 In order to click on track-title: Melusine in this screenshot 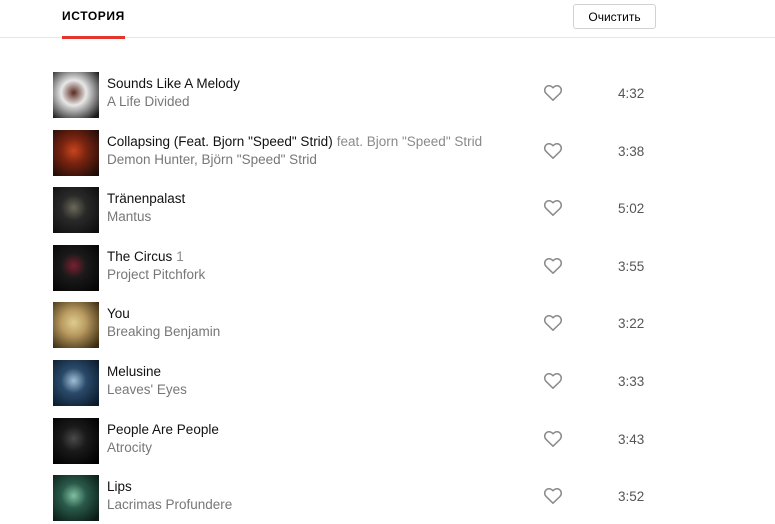, I will do `click(134, 371)`.